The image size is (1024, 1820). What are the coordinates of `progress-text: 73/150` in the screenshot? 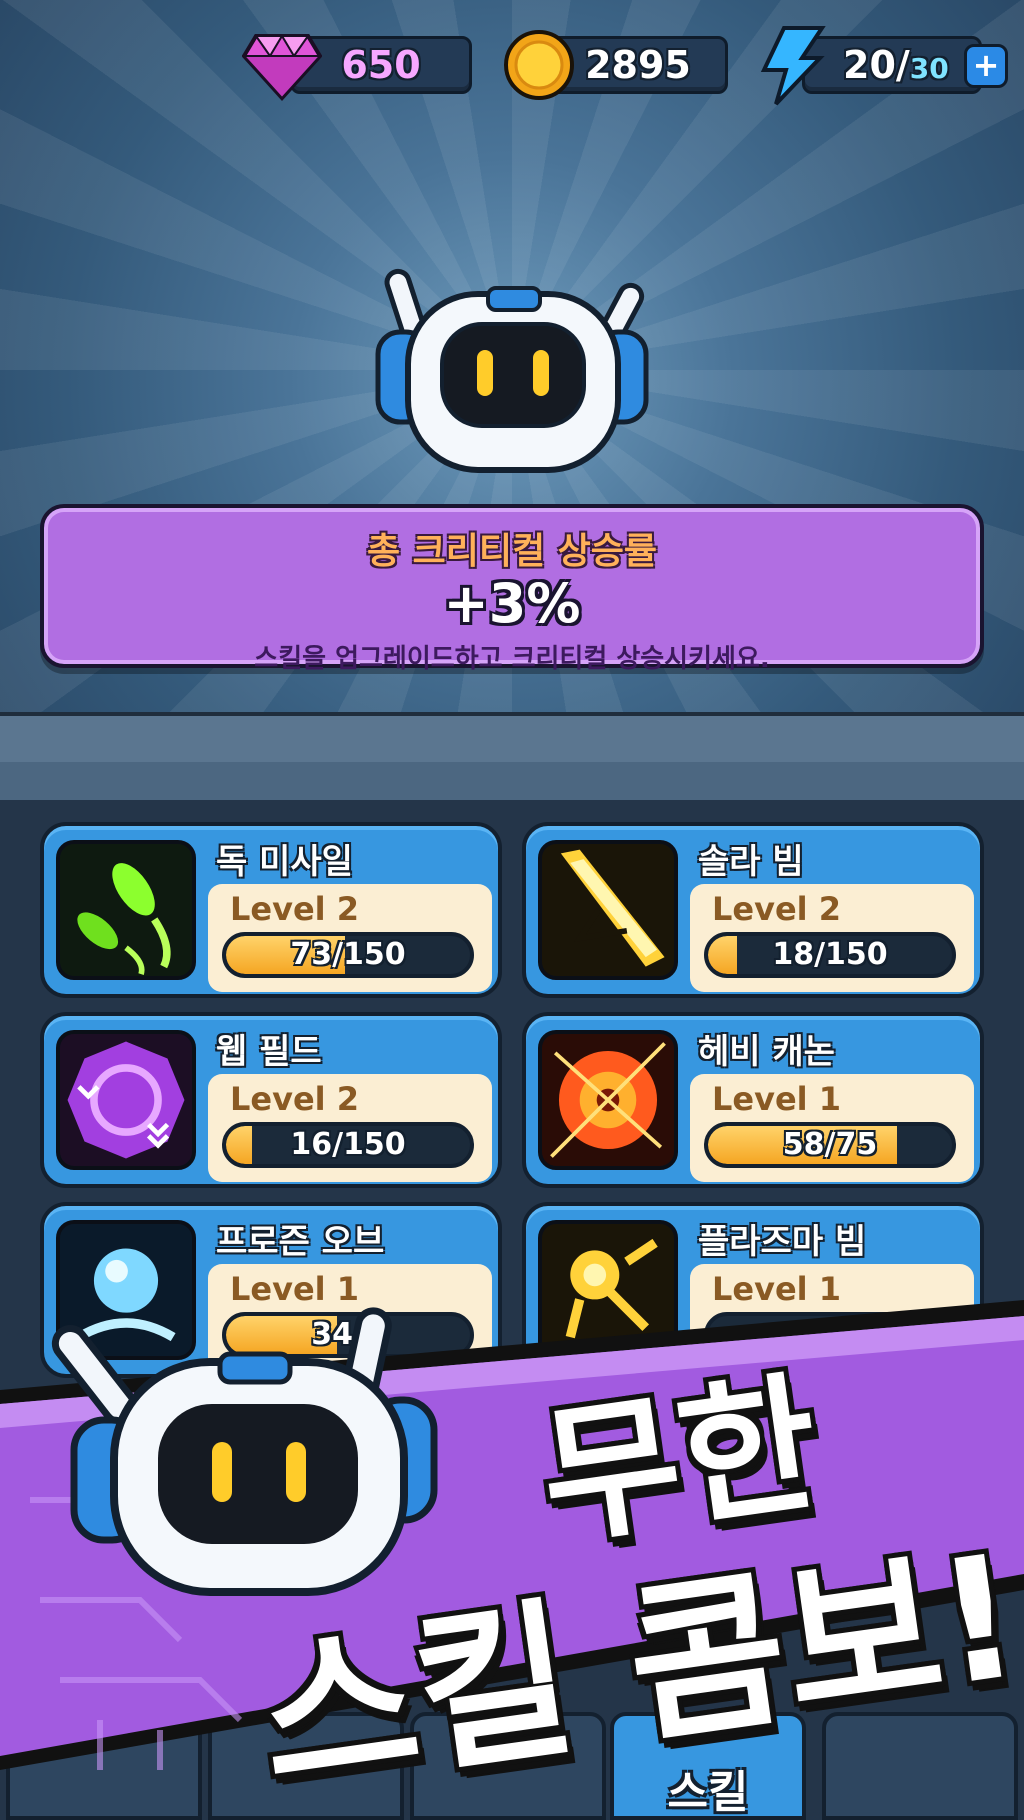 It's located at (348, 954).